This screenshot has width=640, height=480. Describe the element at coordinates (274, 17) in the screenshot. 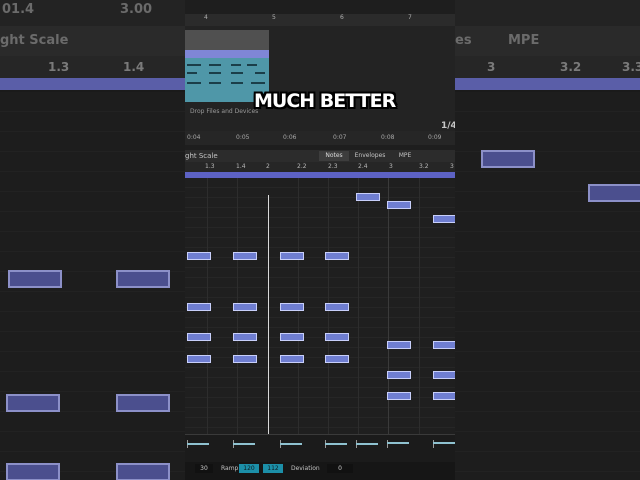

I see `ruler-number: 5` at that location.